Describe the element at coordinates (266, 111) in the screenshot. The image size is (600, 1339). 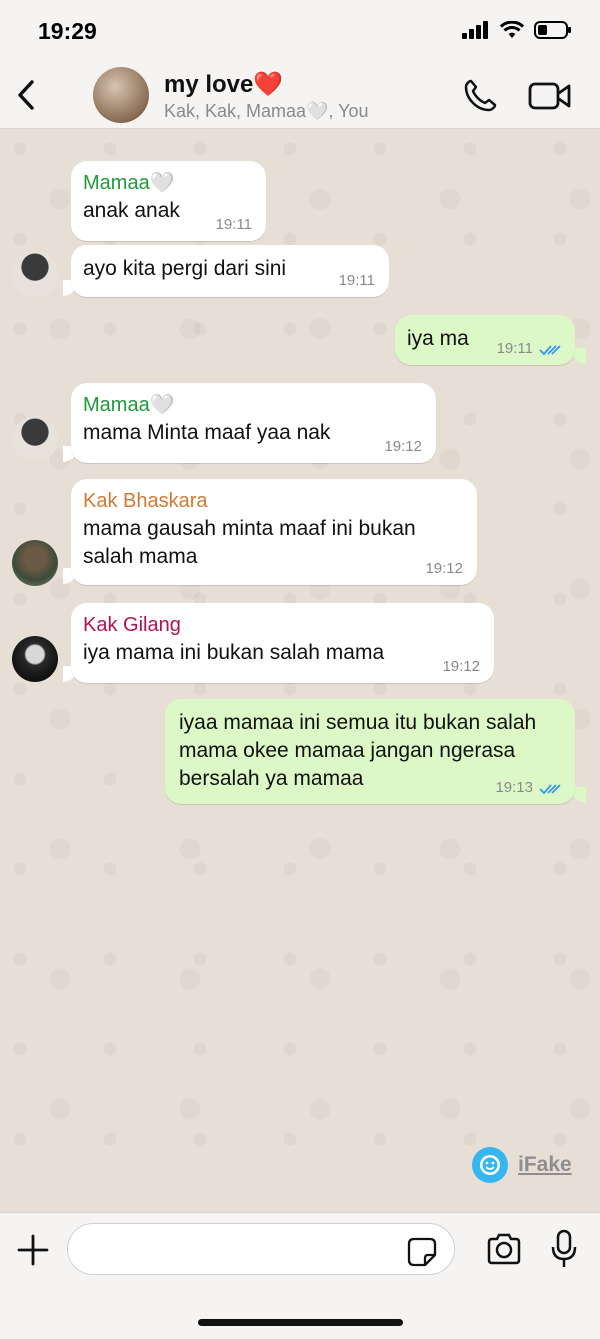
I see `chat-members: Kak, Kak, Mamaa🤍, You` at that location.